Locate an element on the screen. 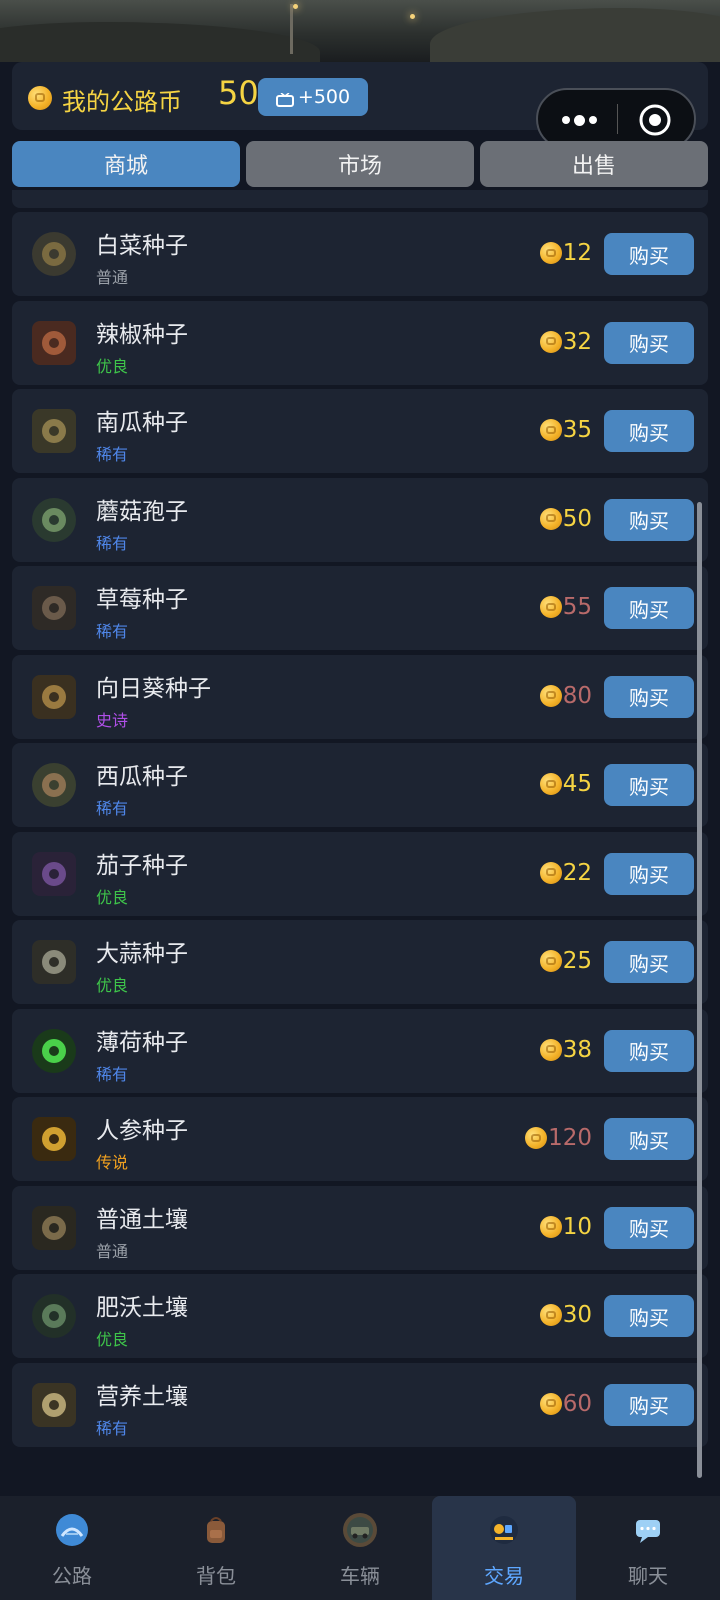 This screenshot has height=1600, width=720. item-price: 38 is located at coordinates (565, 1049).